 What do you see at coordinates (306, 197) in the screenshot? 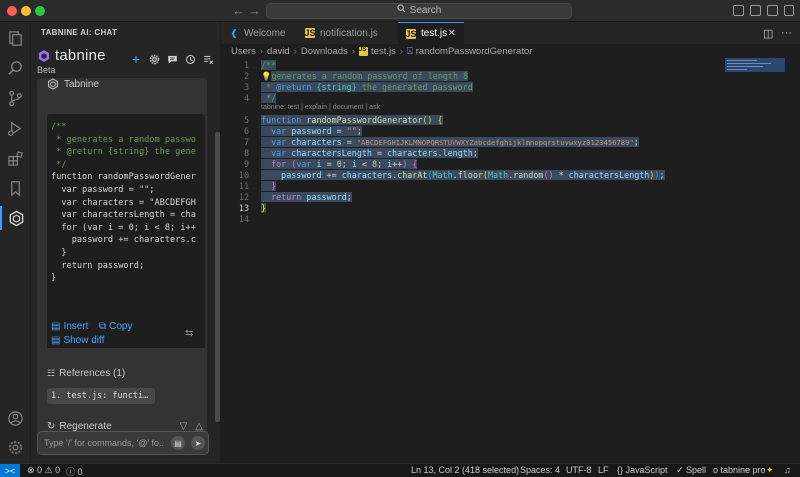
I see `code-line-12: return password;` at bounding box center [306, 197].